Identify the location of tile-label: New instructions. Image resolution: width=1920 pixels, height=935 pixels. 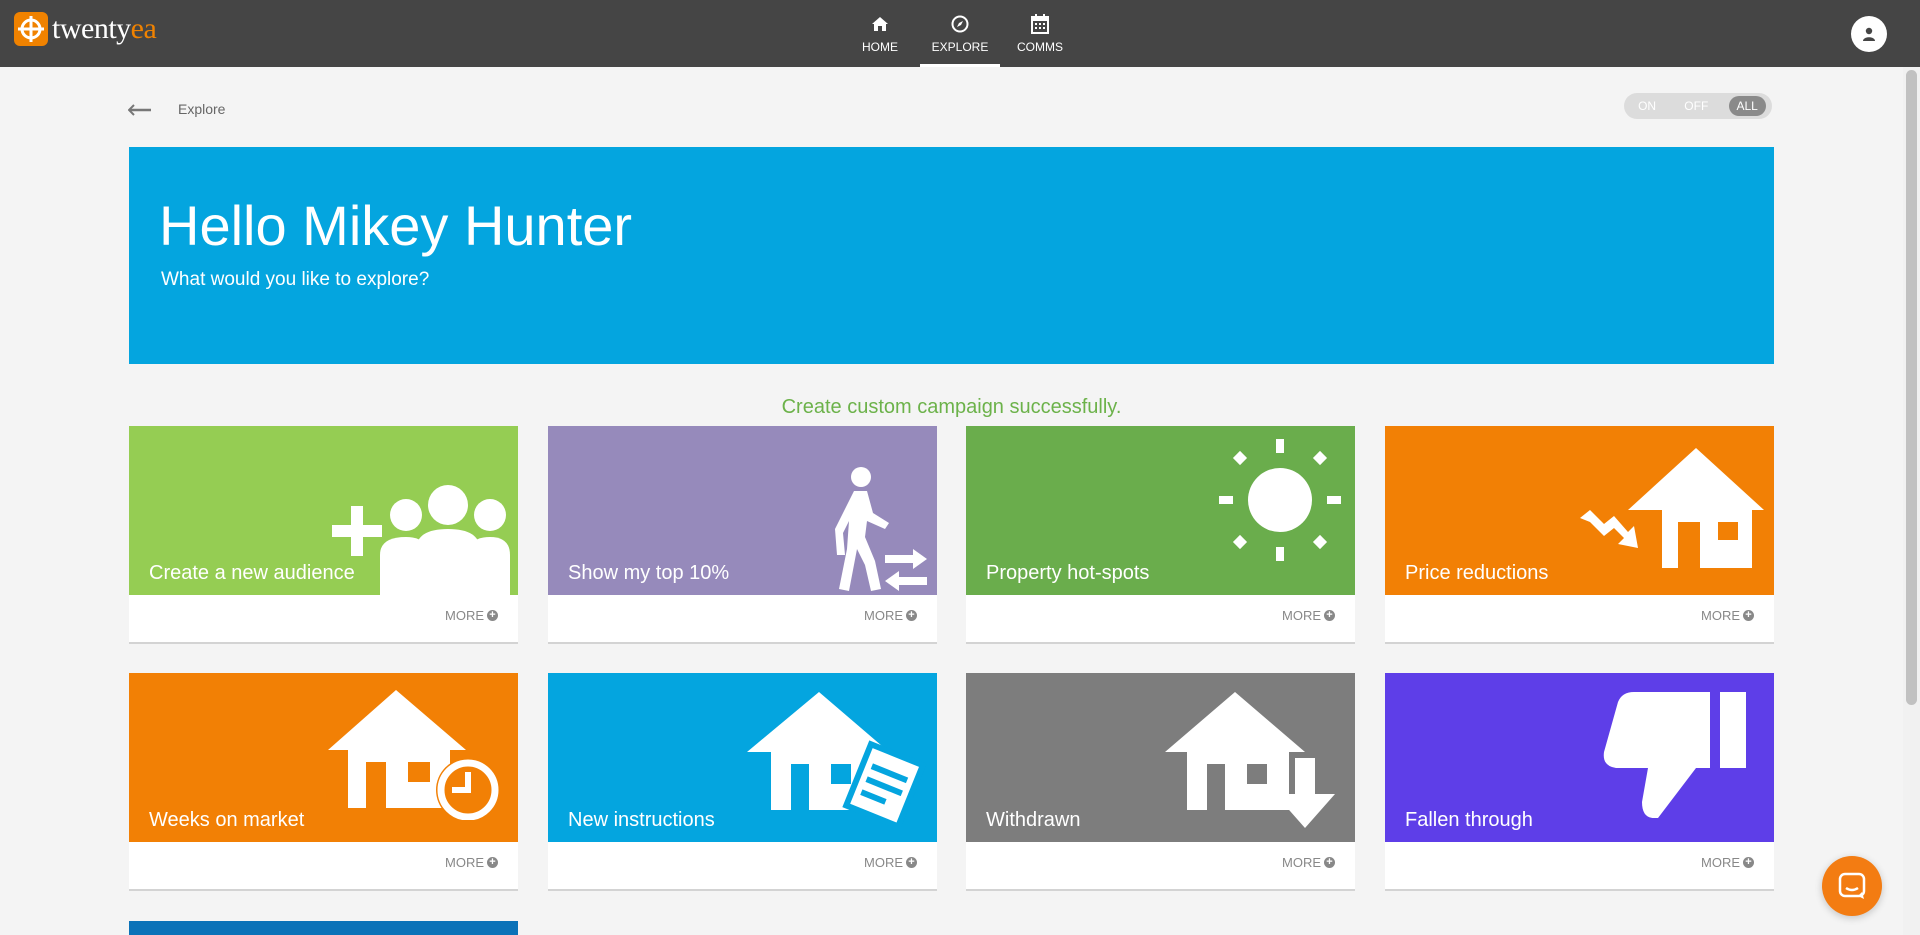
(641, 820).